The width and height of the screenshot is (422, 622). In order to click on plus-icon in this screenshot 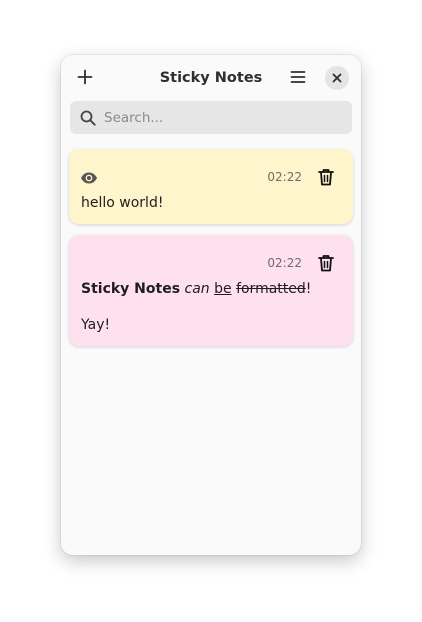, I will do `click(85, 77)`.